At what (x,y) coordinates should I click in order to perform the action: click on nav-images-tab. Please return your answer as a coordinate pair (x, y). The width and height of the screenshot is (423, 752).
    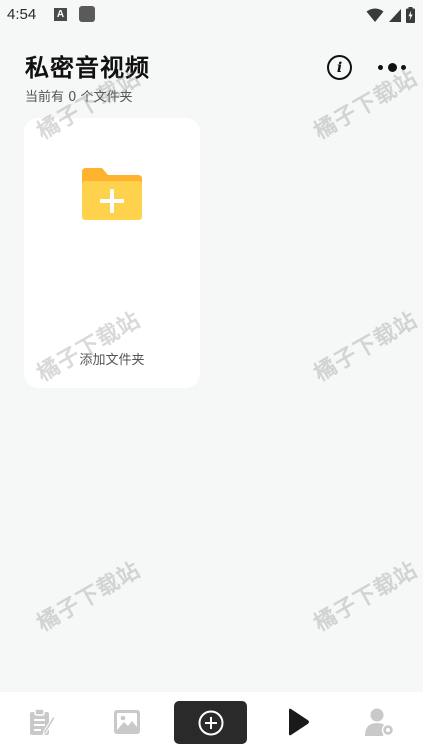
    Looking at the image, I should click on (127, 722).